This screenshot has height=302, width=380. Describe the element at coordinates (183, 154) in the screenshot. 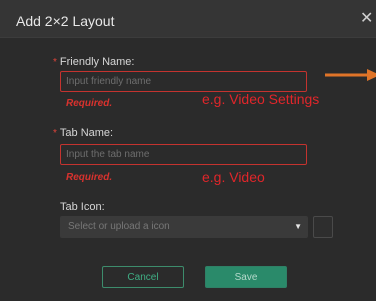

I see `tab-name-input` at that location.